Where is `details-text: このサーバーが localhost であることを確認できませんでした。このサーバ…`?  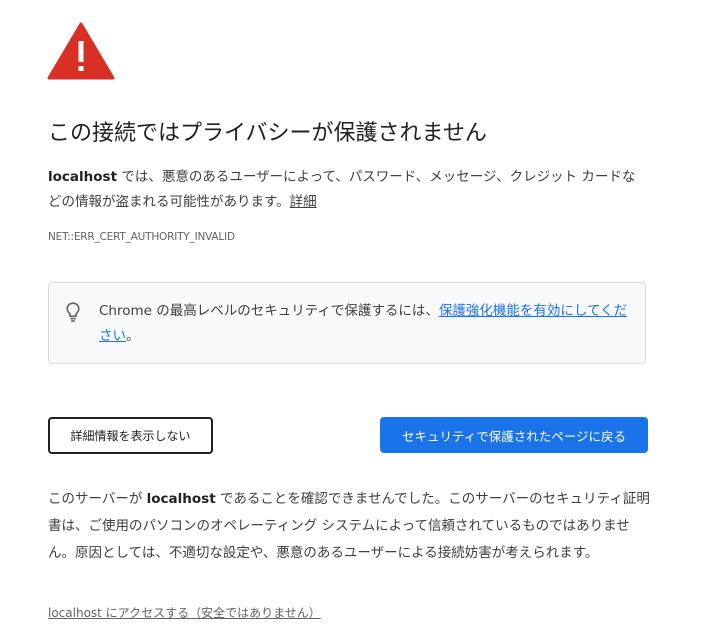
details-text: このサーバーが localhost であることを確認できませんでした。このサーバ… is located at coordinates (349, 526).